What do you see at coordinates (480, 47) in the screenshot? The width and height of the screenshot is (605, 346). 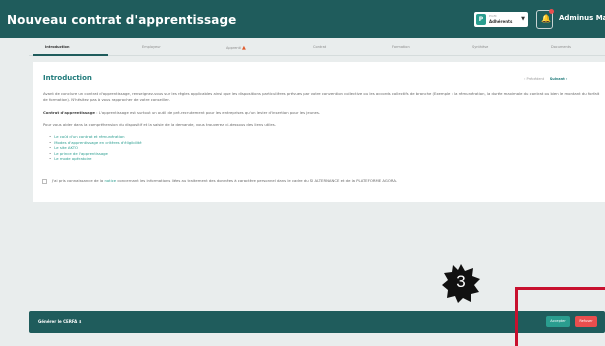 I see `tab-synthese: Synthèse` at bounding box center [480, 47].